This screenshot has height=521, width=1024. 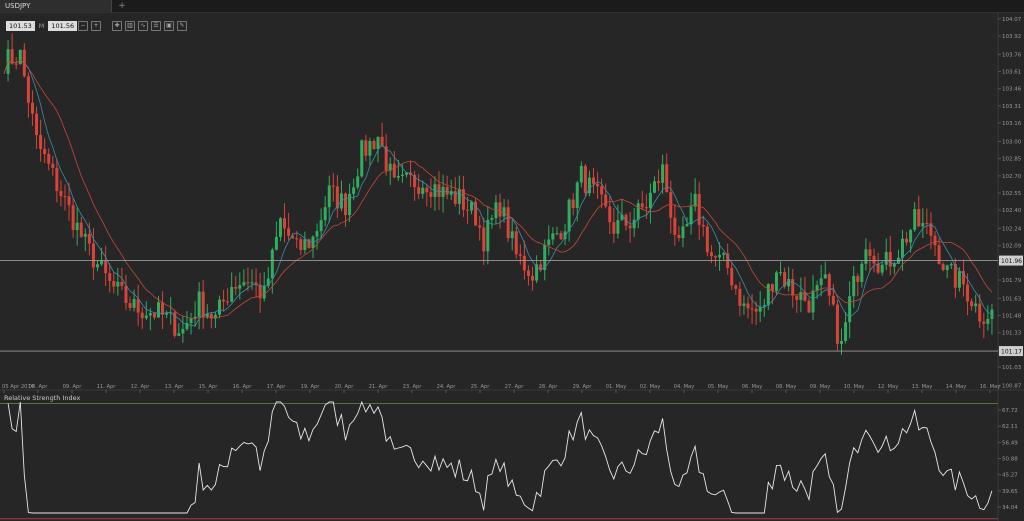 I want to click on price-axis-label: 103.00, so click(x=1012, y=142).